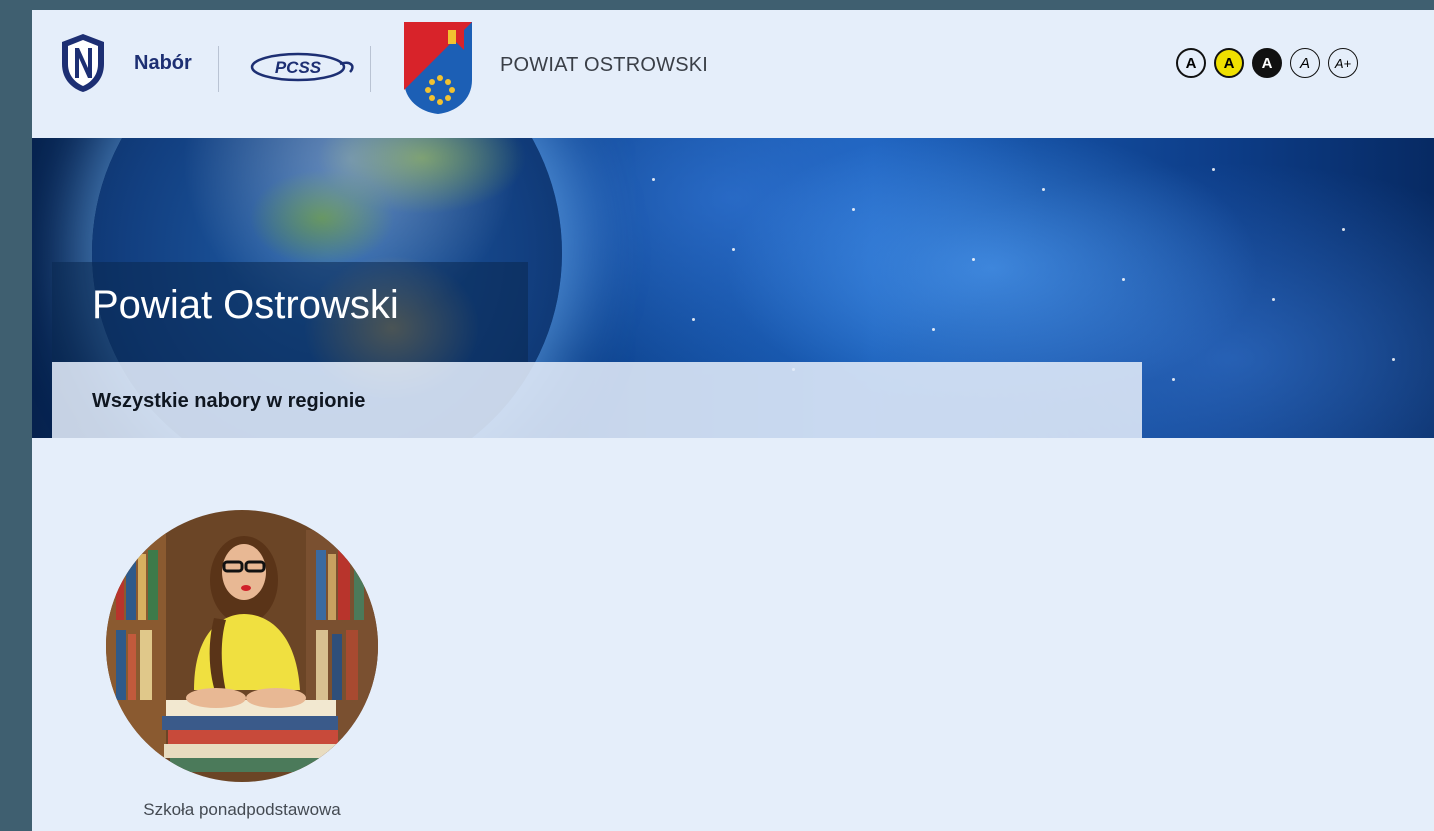 This screenshot has width=1434, height=831. I want to click on page-subtitle: Wszystkie nabory w regionie, so click(229, 401).